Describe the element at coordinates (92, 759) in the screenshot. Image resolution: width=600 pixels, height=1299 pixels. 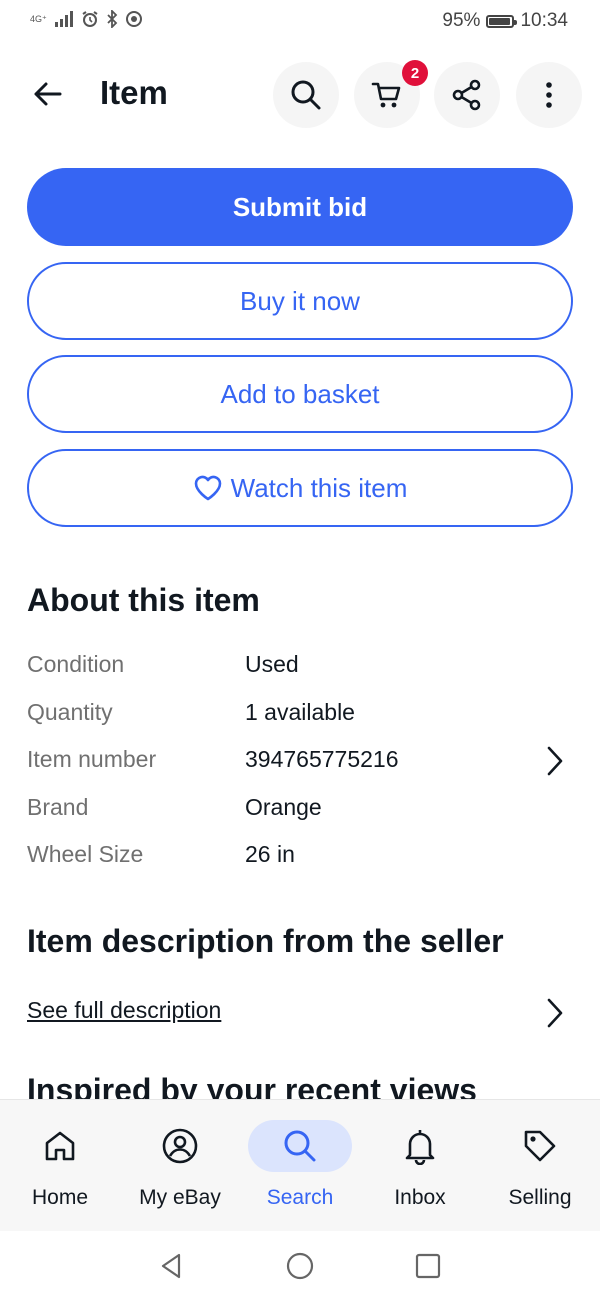
I see `spec-key: Item number` at that location.